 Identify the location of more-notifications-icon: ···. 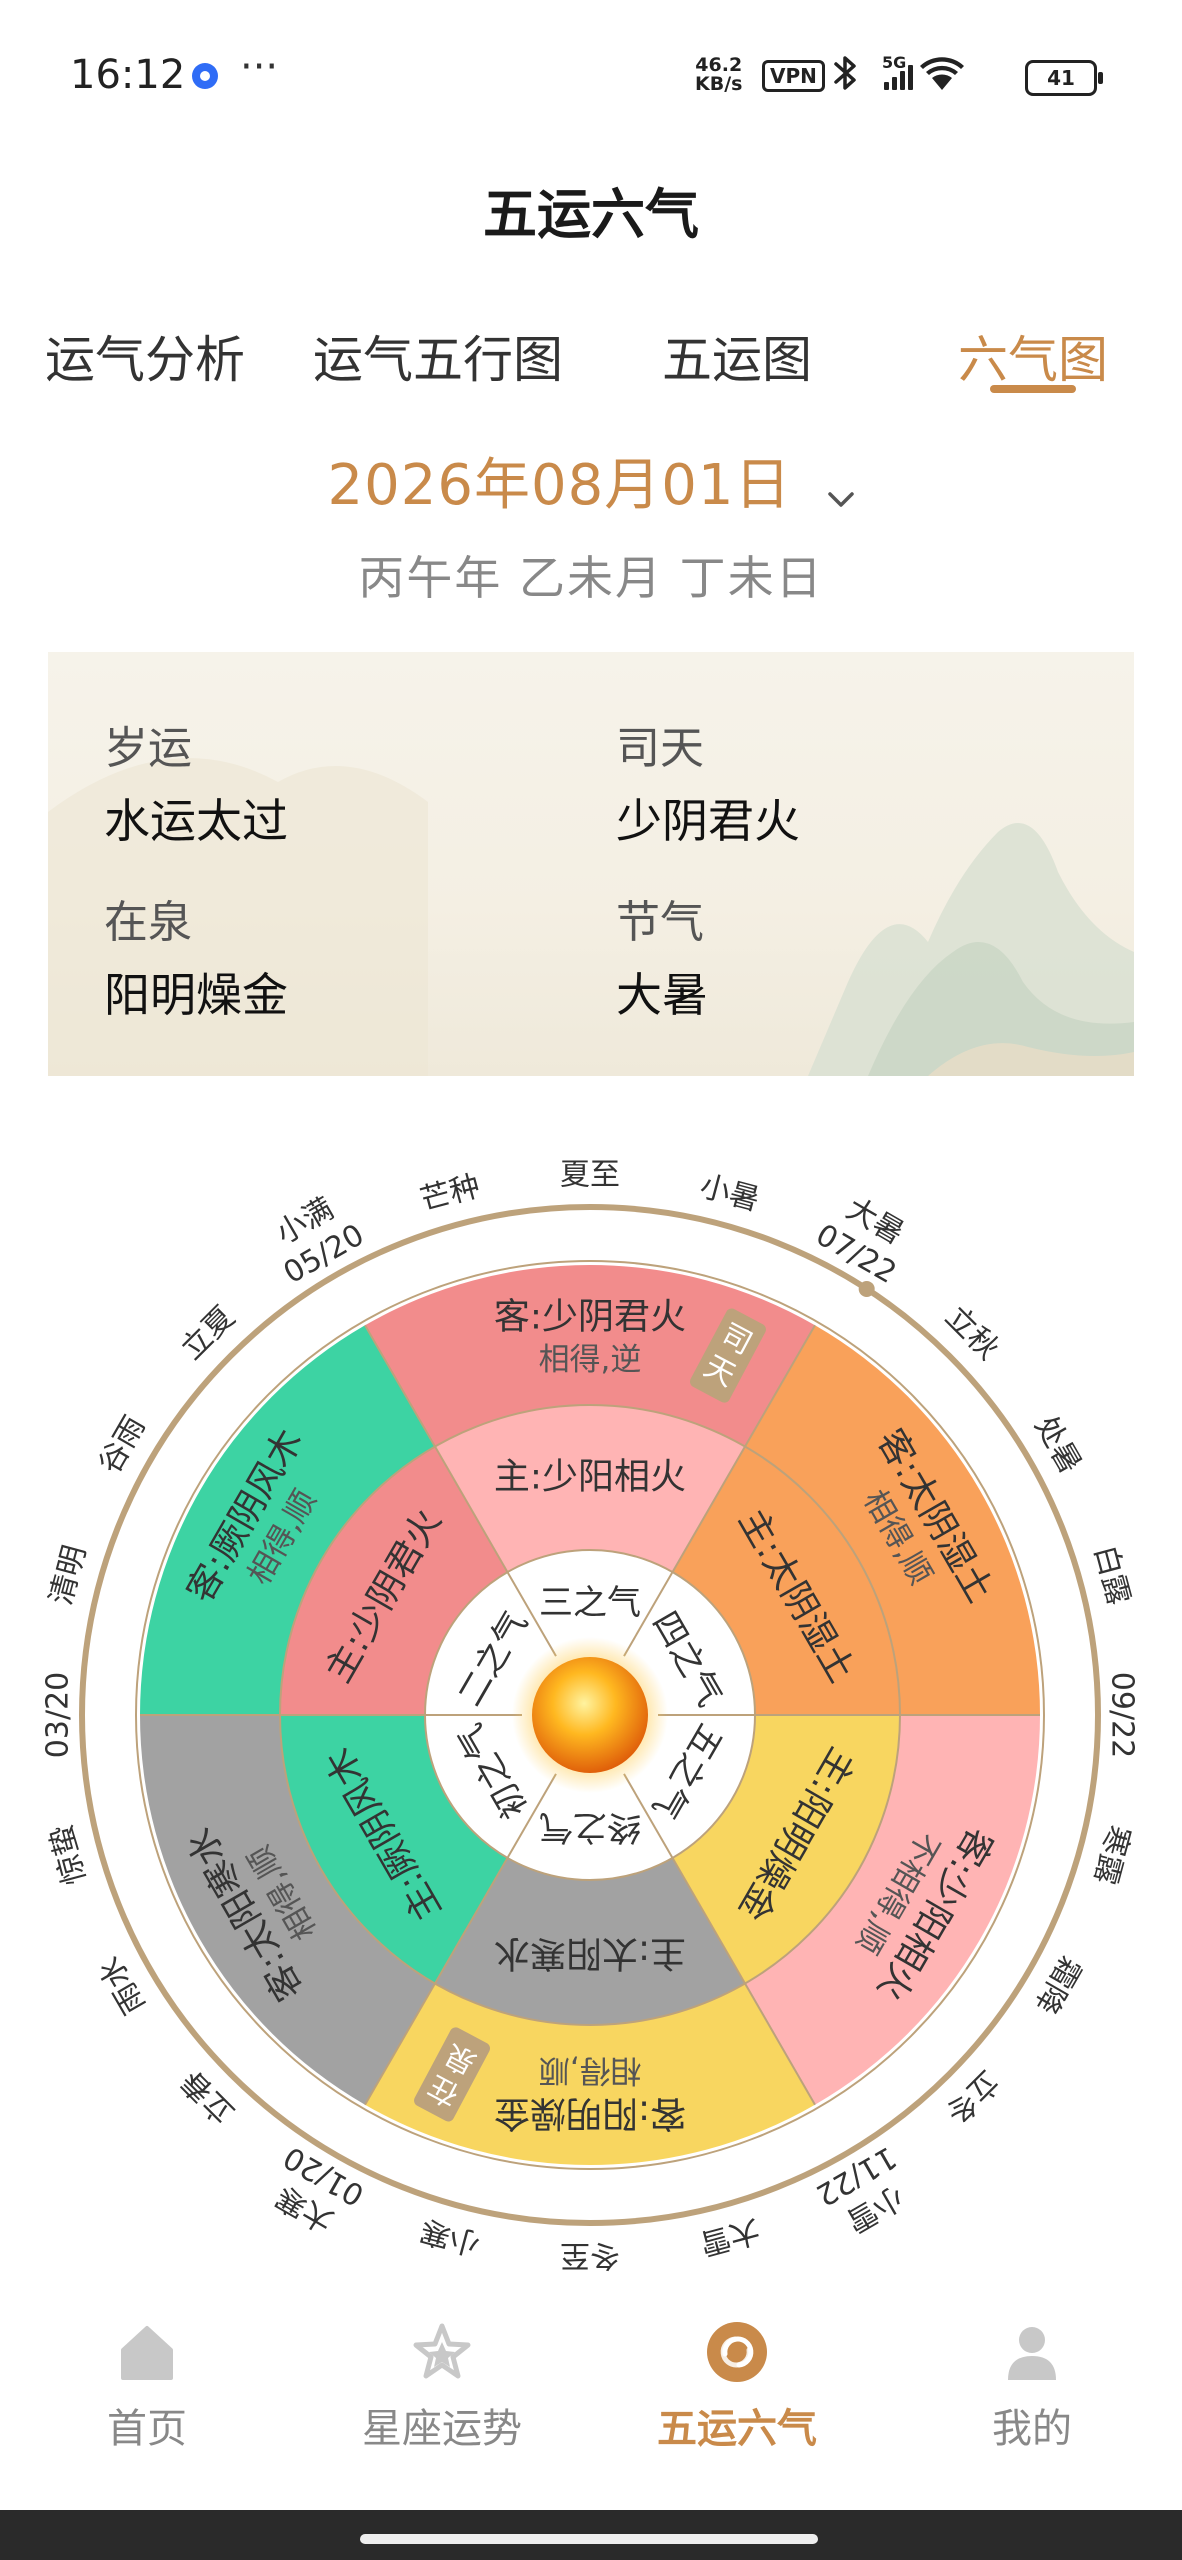
(259, 67).